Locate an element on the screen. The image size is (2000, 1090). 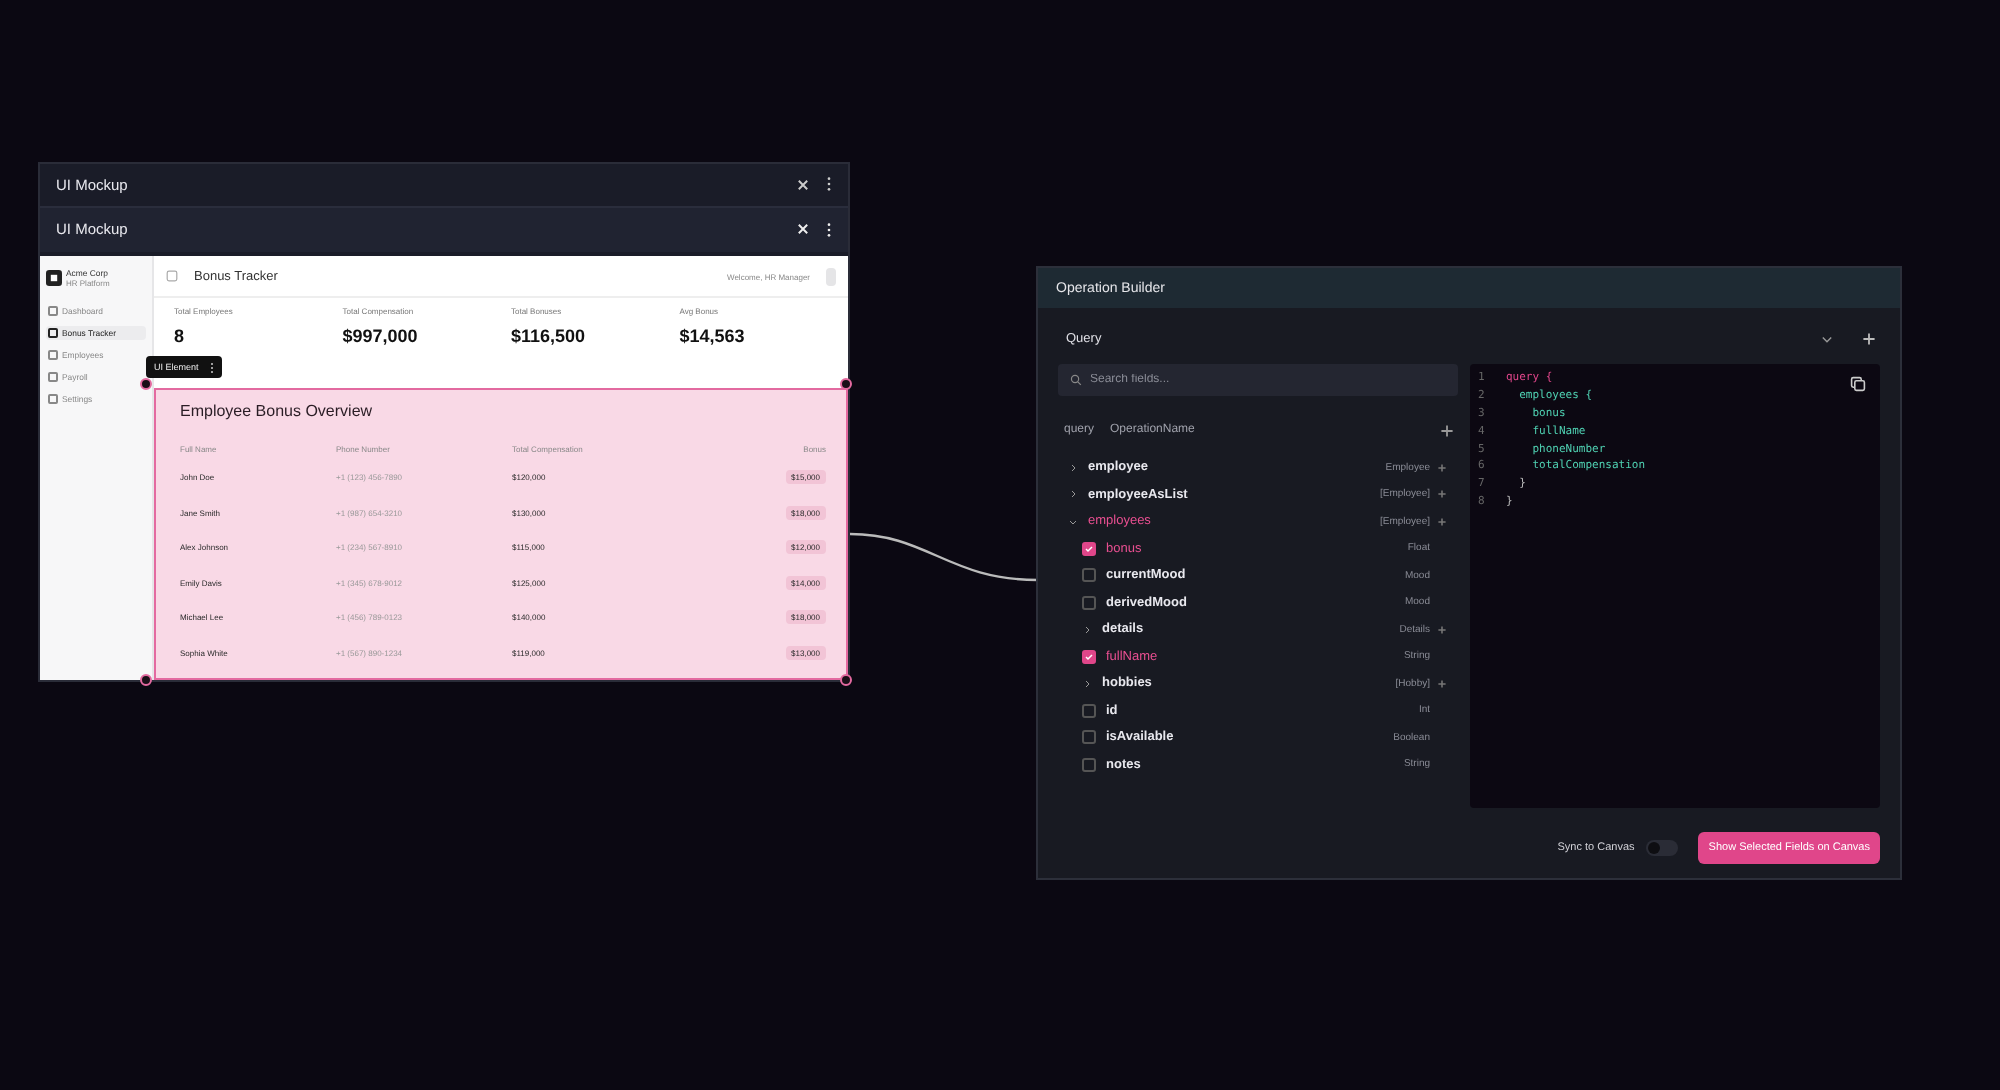
toggle-switch is located at coordinates (1662, 848).